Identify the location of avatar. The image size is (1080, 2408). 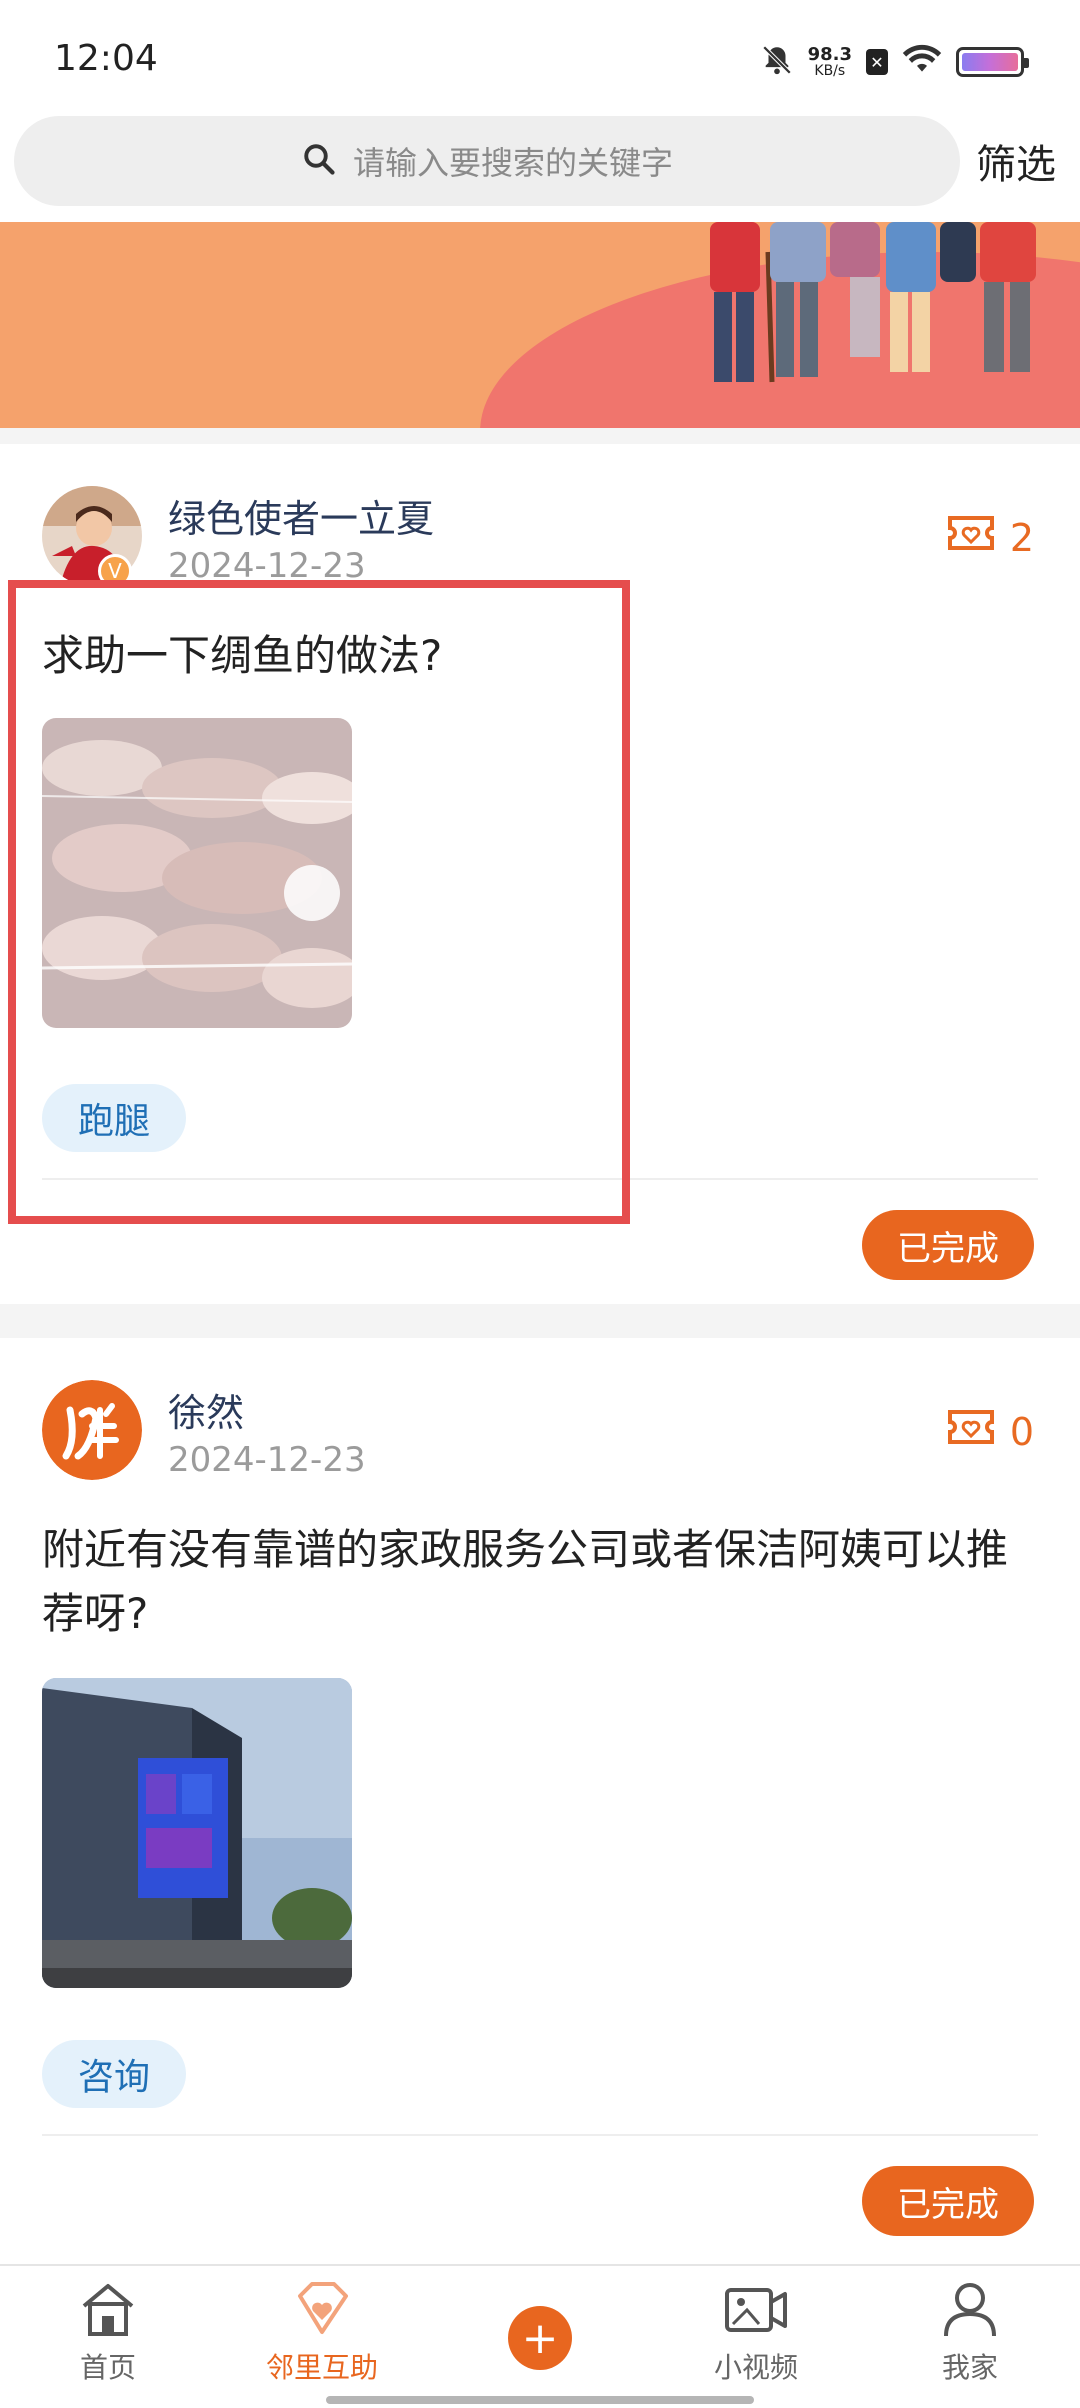
(92, 1430).